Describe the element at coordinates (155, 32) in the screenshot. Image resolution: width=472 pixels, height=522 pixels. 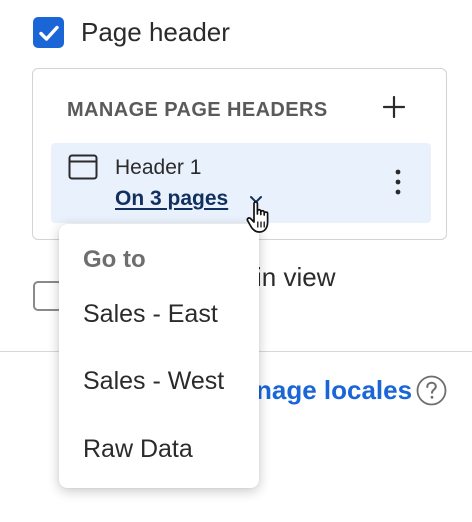
I see `page-header-label: Page header` at that location.